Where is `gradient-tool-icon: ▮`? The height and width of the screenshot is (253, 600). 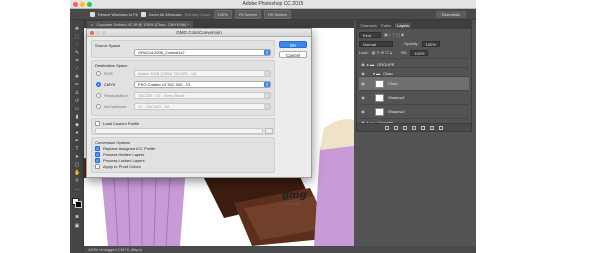 gradient-tool-icon: ▮ is located at coordinates (77, 117).